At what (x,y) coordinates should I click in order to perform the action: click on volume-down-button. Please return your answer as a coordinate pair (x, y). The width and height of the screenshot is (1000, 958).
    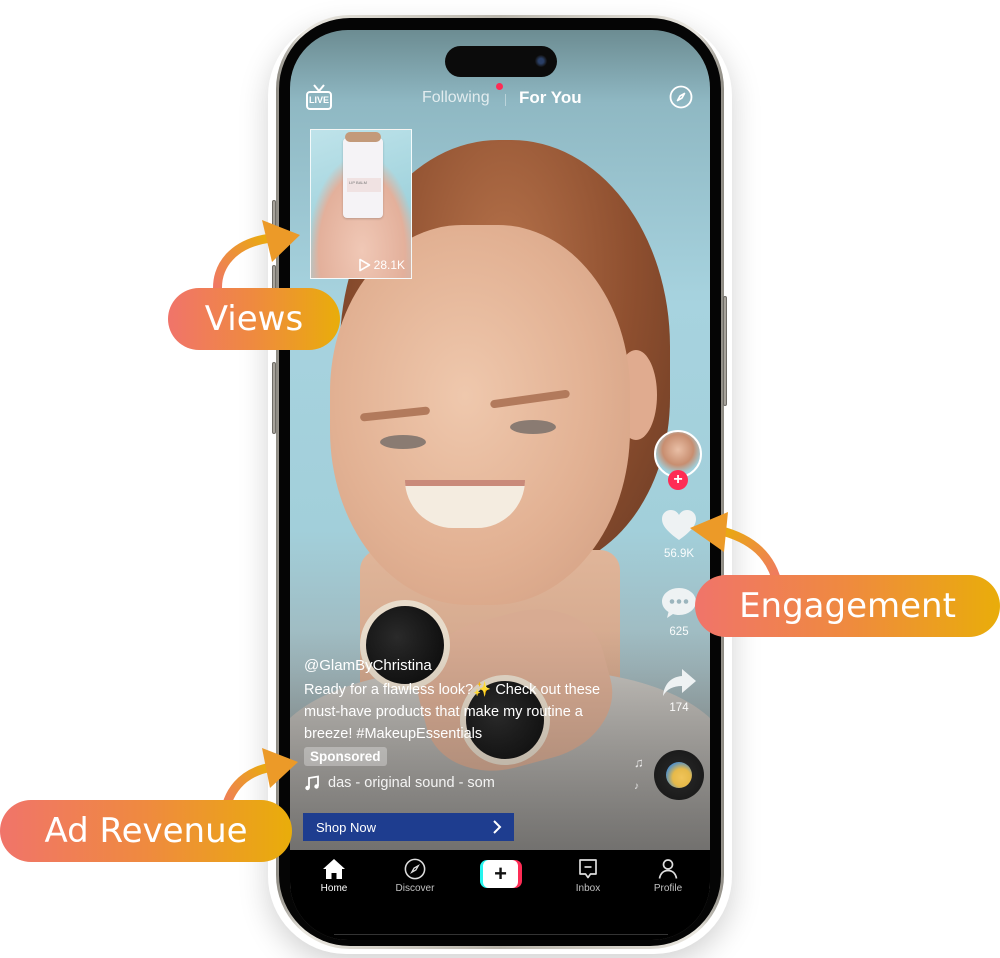
    Looking at the image, I should click on (274, 398).